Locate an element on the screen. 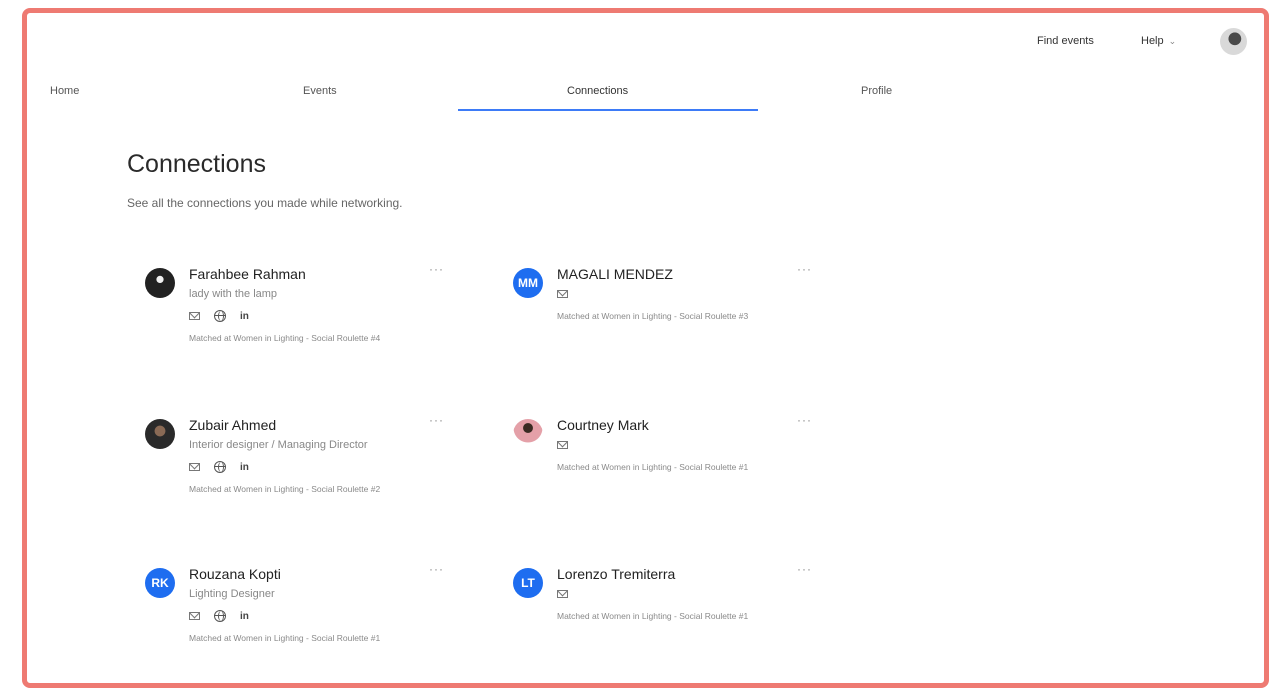 This screenshot has width=1278, height=688. connection-name: Courtney Mark is located at coordinates (603, 425).